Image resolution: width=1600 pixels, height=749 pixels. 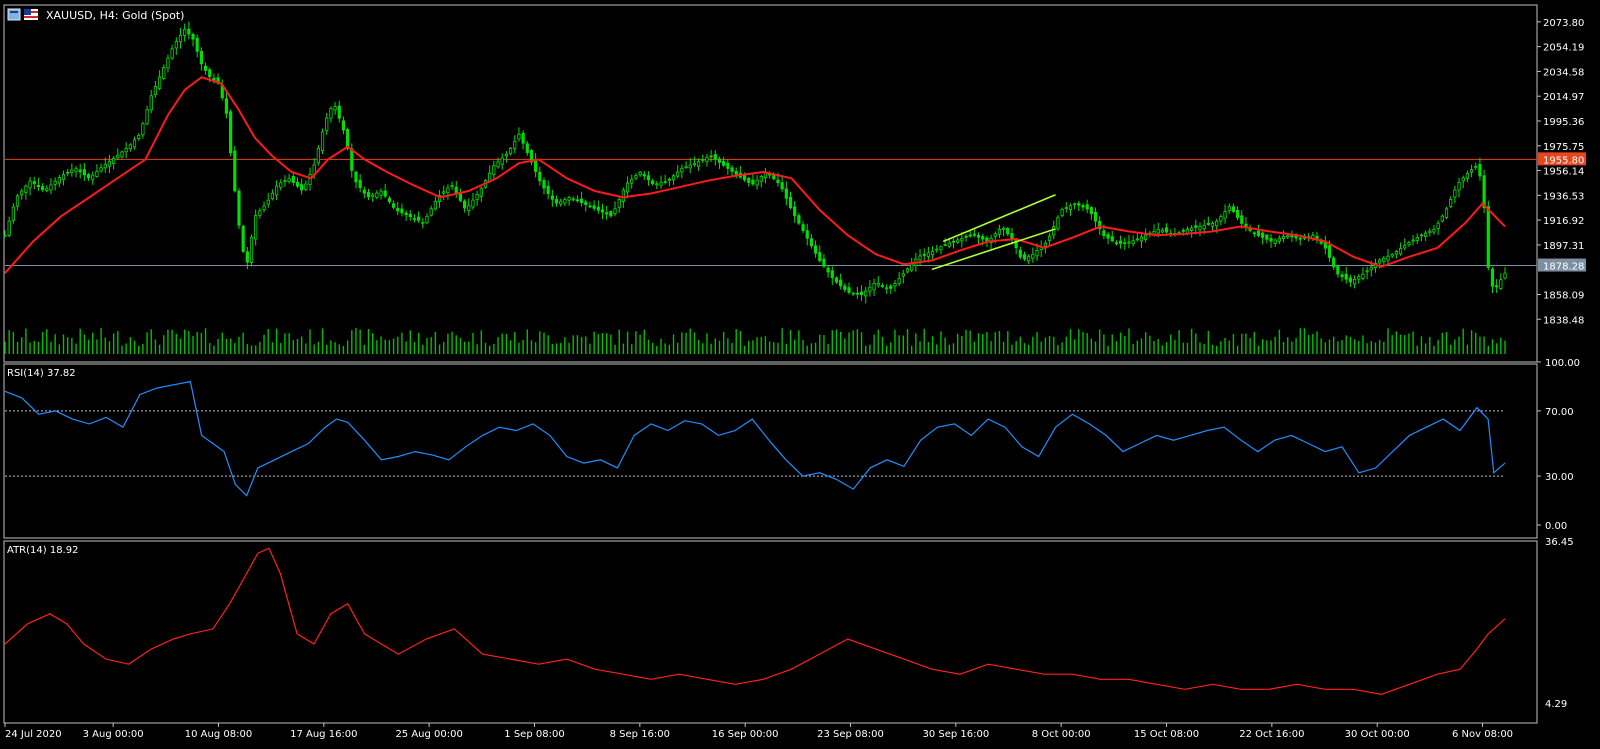 What do you see at coordinates (955, 734) in the screenshot?
I see `x-tick-label: 30 Sep 16:00` at bounding box center [955, 734].